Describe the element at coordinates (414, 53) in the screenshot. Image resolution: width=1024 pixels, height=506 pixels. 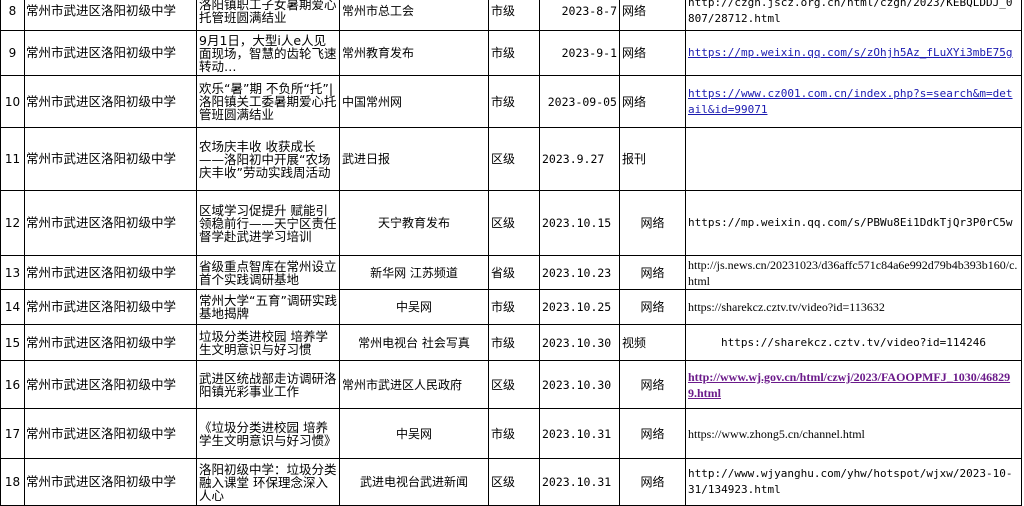
I see `source-cell: 常州教育发布` at that location.